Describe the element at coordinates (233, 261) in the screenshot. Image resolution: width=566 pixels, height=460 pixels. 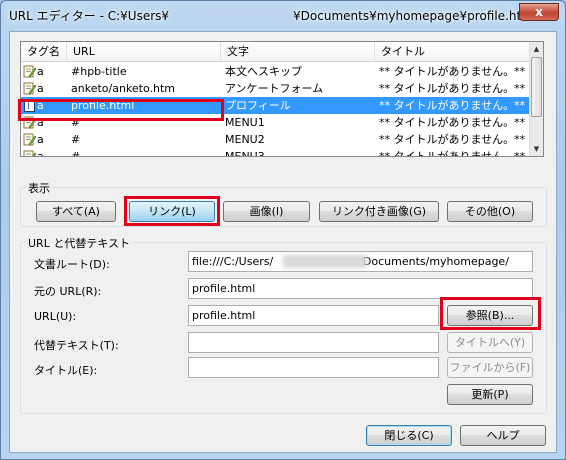
I see `doc-root-prefix: file:///C:/Users/` at that location.